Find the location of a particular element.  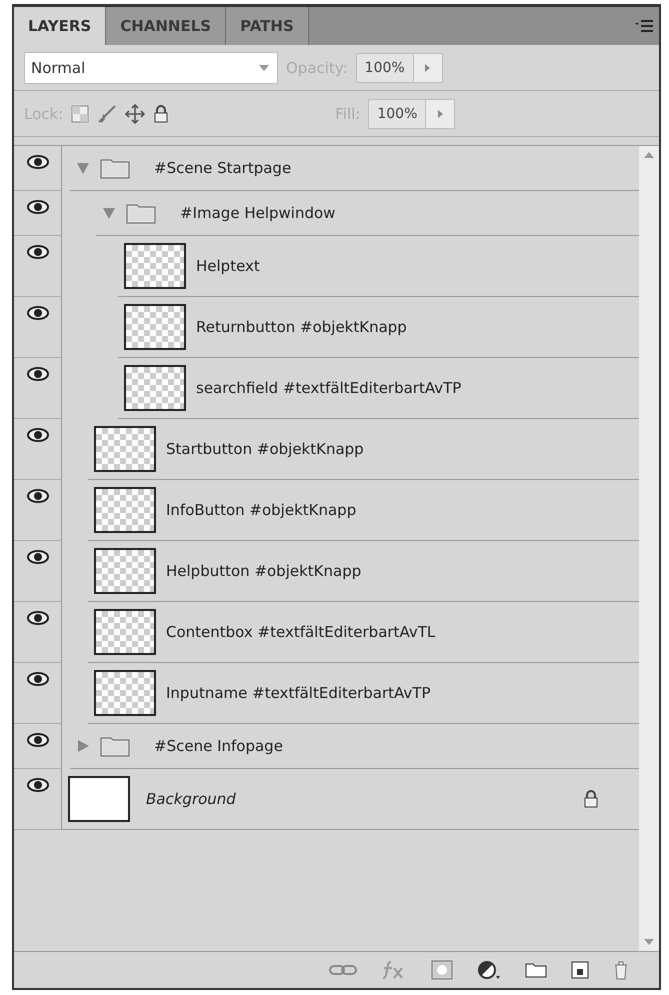

opacity-field: 100% is located at coordinates (385, 68).